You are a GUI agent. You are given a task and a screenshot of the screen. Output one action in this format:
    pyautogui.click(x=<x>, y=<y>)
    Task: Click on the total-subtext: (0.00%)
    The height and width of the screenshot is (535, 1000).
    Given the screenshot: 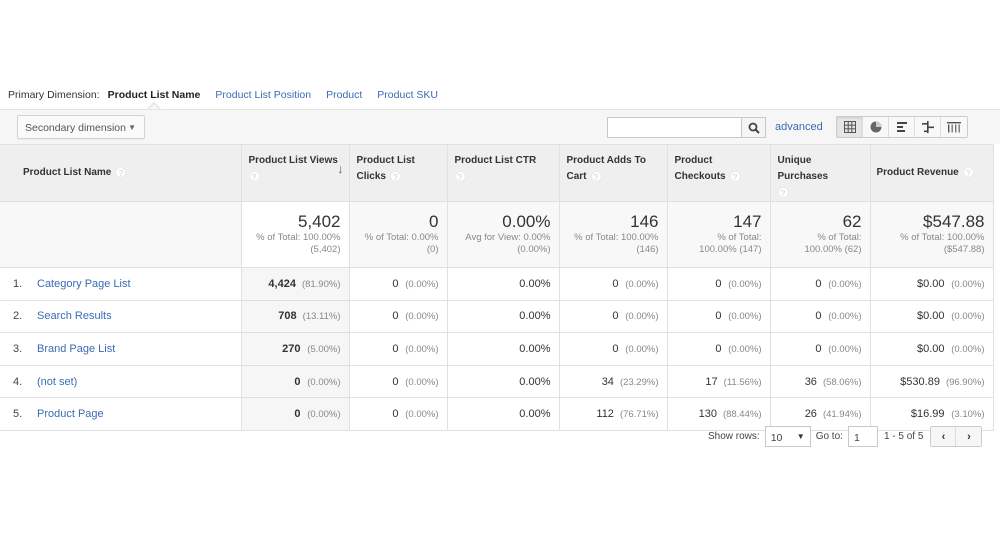 What is the action you would take?
    pyautogui.click(x=534, y=249)
    